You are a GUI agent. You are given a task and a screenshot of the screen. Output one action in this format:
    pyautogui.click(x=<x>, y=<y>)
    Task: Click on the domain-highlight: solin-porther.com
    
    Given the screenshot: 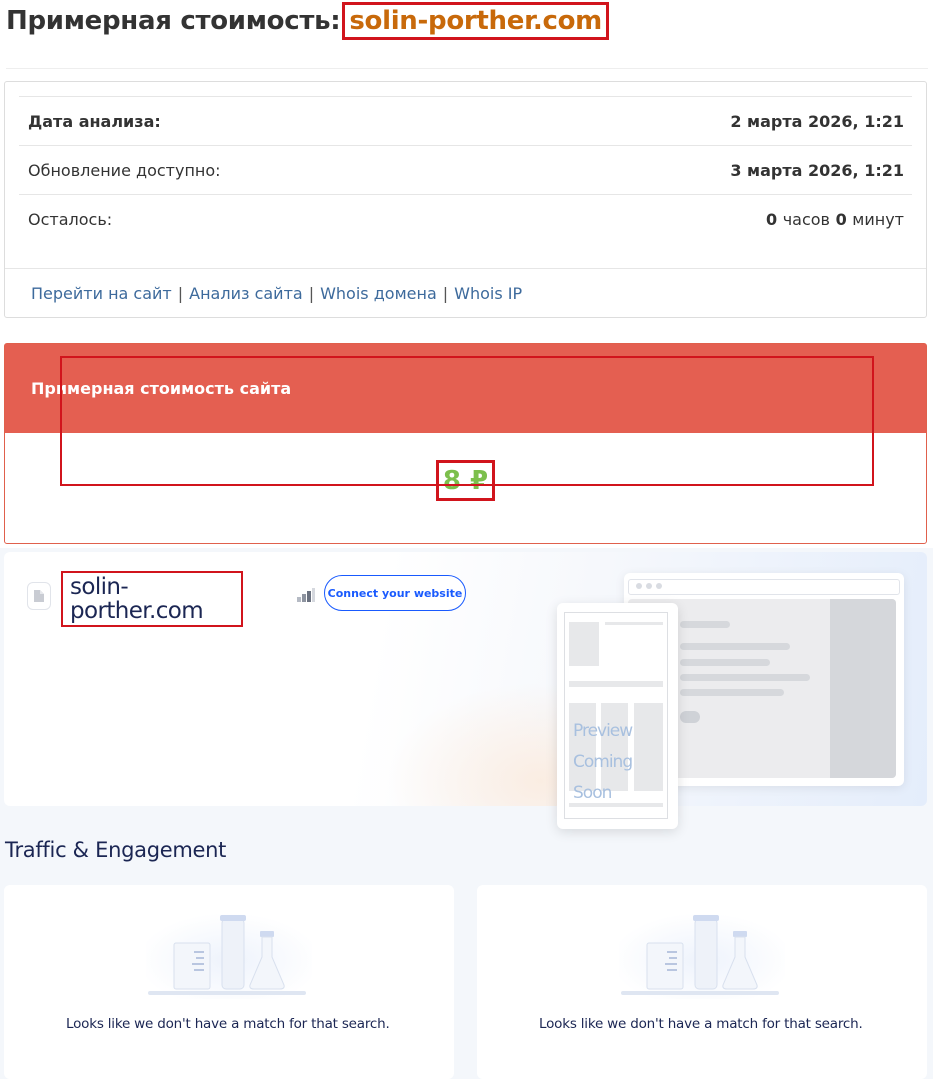 What is the action you would take?
    pyautogui.click(x=475, y=21)
    